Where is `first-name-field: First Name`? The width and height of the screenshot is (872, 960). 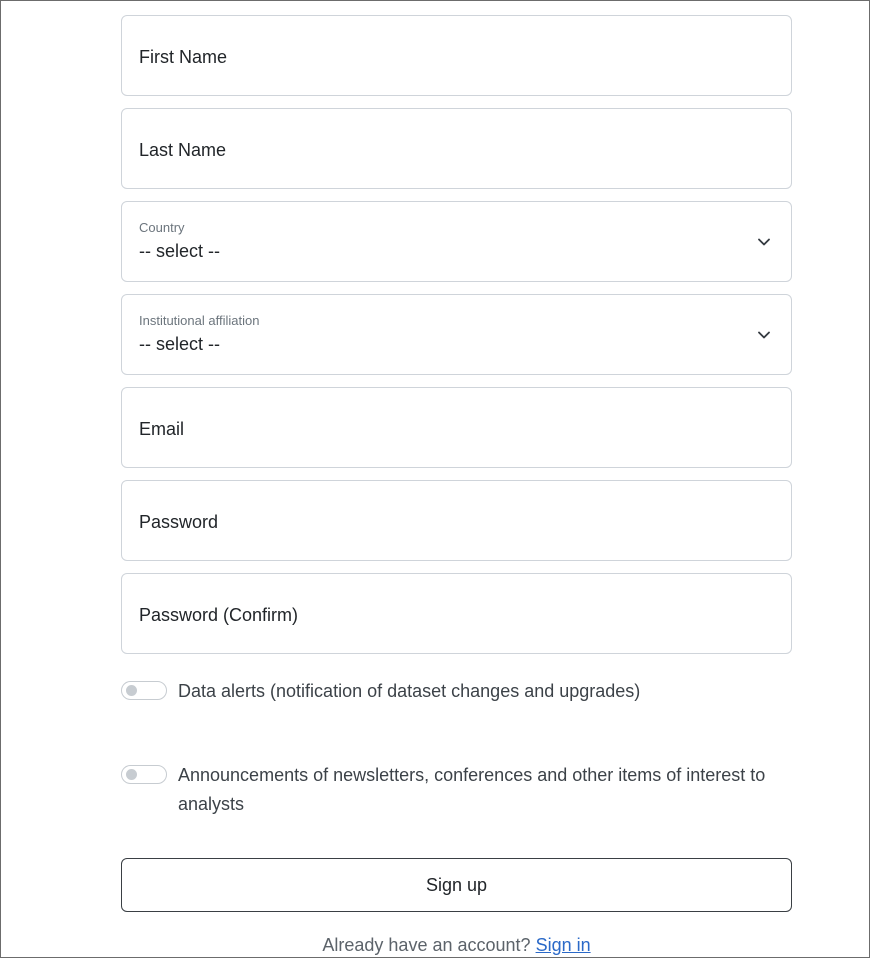 first-name-field: First Name is located at coordinates (456, 55).